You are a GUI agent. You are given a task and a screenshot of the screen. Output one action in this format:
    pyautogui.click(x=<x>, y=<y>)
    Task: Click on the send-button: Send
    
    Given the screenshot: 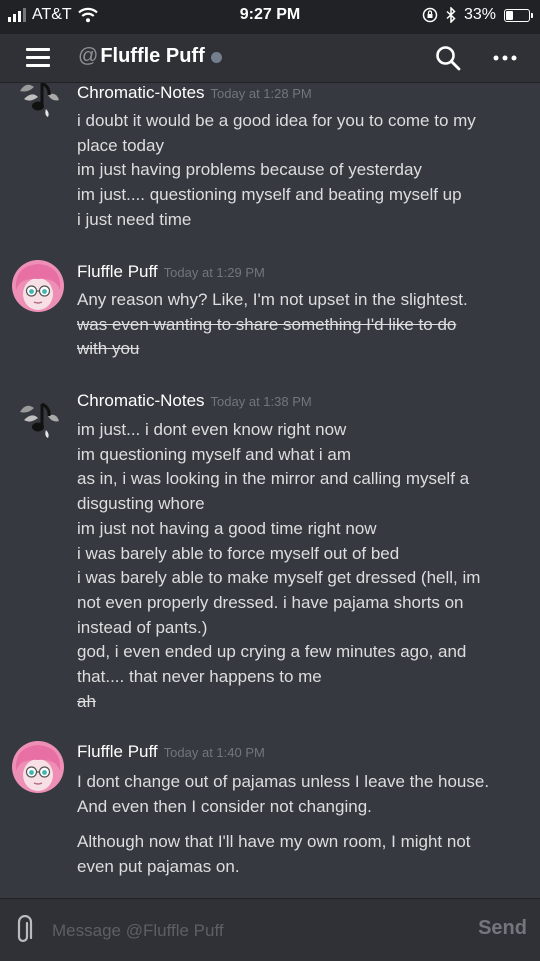 What is the action you would take?
    pyautogui.click(x=502, y=928)
    